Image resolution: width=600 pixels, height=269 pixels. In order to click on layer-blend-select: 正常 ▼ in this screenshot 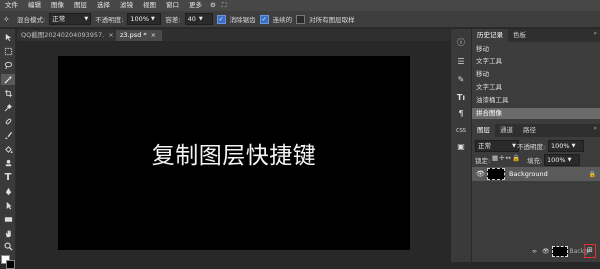, I will do `click(497, 146)`.